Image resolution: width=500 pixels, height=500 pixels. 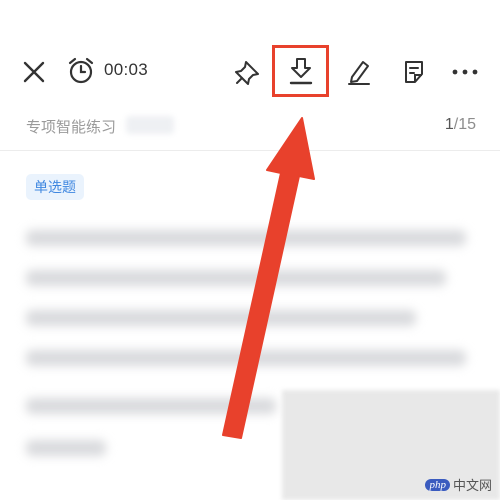 What do you see at coordinates (464, 124) in the screenshot?
I see `page-total: /15` at bounding box center [464, 124].